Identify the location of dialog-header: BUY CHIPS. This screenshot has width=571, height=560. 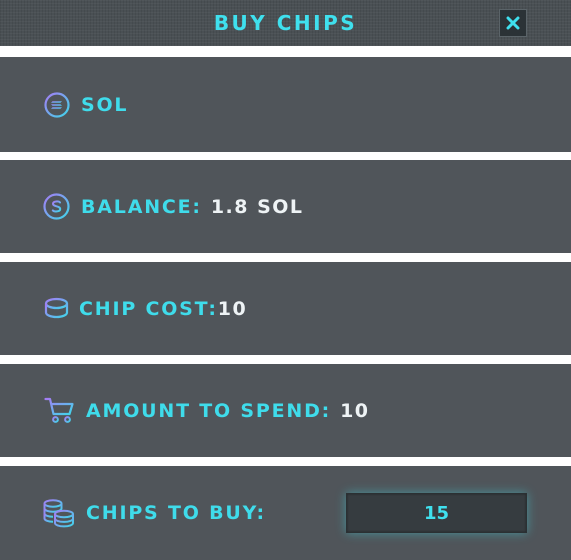
(285, 23).